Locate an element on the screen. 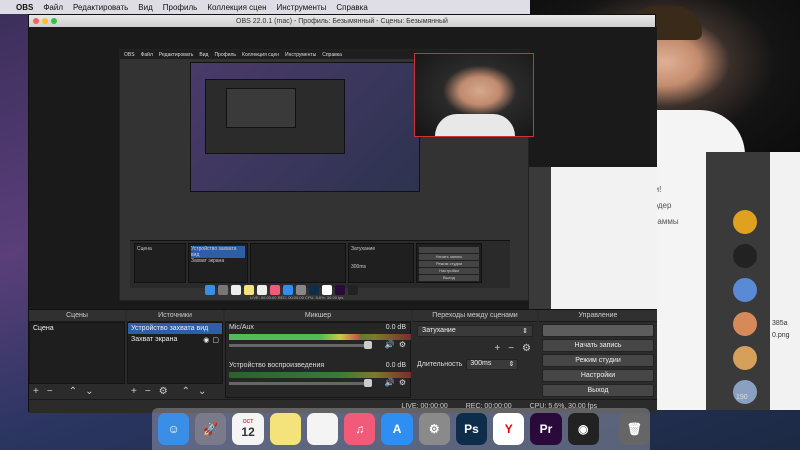 The width and height of the screenshot is (800, 450). remove-transition-icon: − is located at coordinates (511, 348).